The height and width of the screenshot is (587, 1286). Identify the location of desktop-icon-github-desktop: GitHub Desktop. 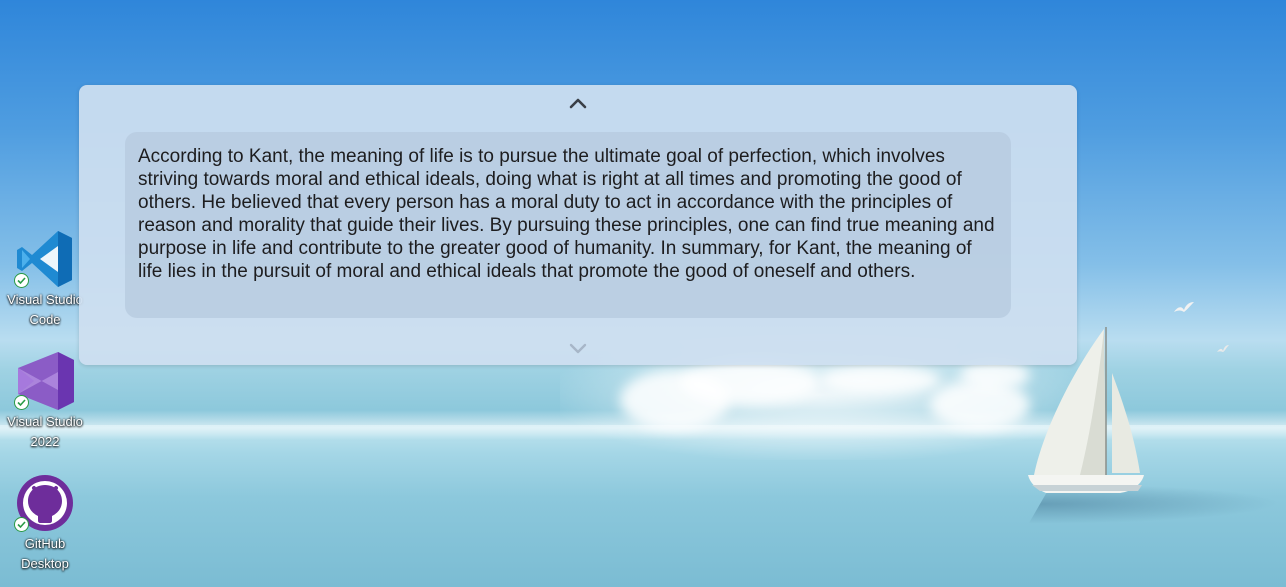
(45, 523).